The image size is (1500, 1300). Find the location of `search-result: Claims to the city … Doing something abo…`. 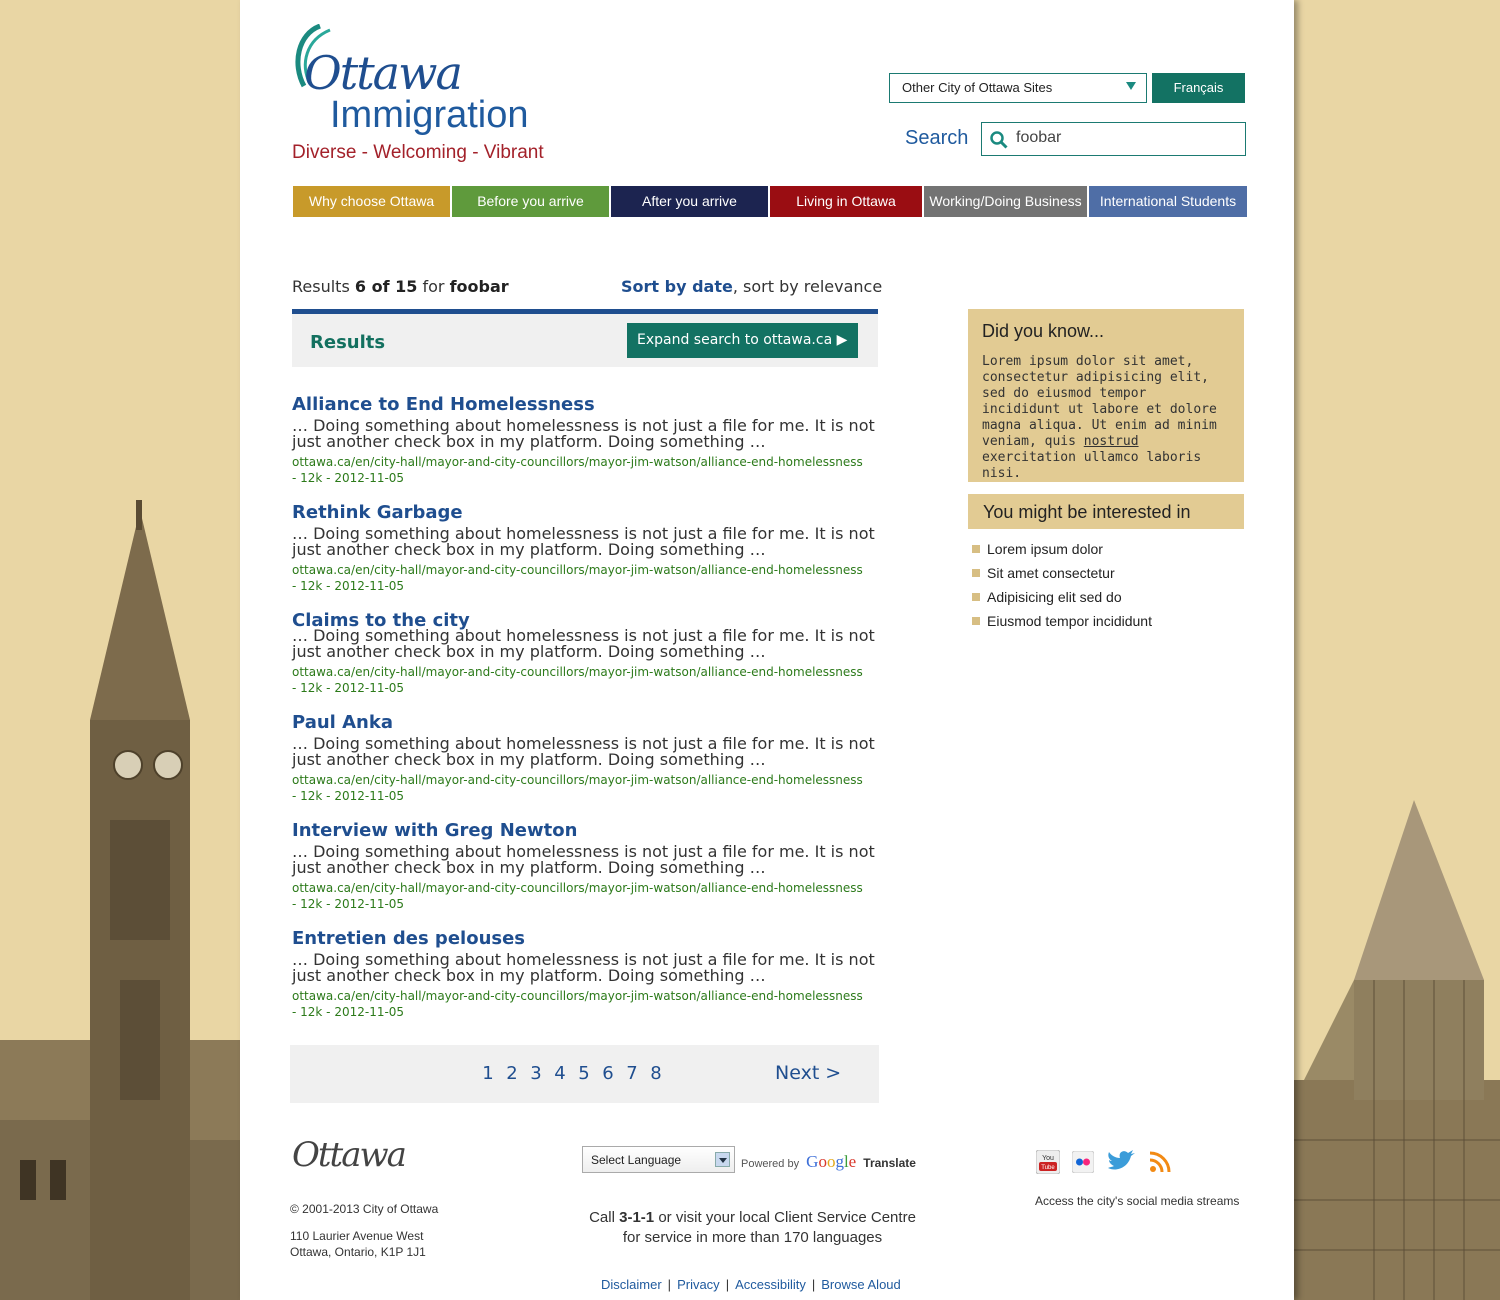

search-result: Claims to the city … Doing something abo… is located at coordinates (587, 653).